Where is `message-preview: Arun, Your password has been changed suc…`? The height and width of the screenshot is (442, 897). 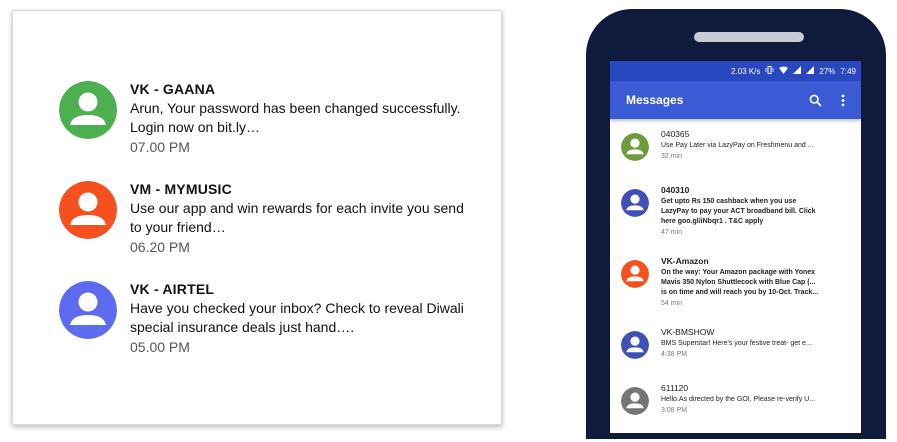
message-preview: Arun, Your password has been changed suc… is located at coordinates (295, 117).